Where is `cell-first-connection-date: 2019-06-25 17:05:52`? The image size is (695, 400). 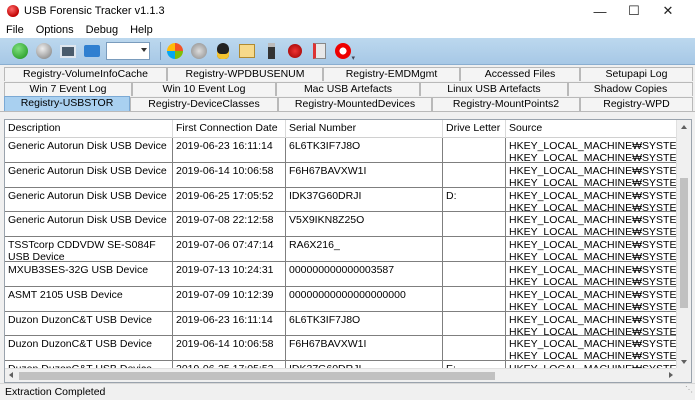 cell-first-connection-date: 2019-06-25 17:05:52 is located at coordinates (229, 199).